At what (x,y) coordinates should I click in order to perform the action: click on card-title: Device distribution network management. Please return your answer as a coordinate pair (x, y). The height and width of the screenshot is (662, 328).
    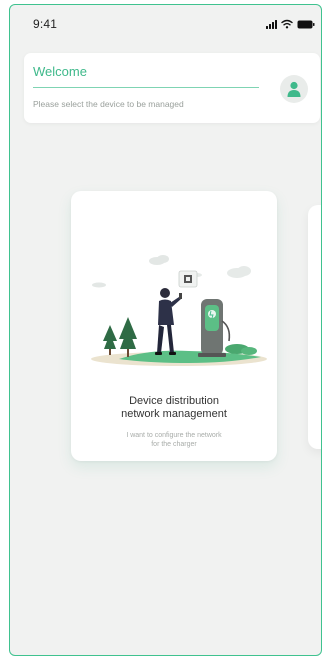
    Looking at the image, I should click on (174, 408).